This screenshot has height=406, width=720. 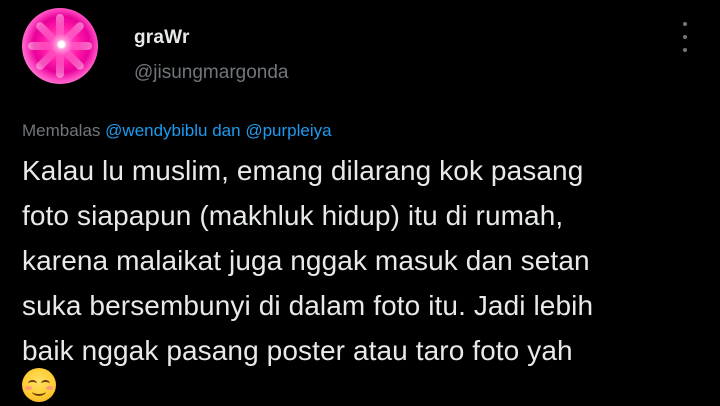 I want to click on mention-link-wendybiblu: @wendybiblu, so click(x=156, y=130).